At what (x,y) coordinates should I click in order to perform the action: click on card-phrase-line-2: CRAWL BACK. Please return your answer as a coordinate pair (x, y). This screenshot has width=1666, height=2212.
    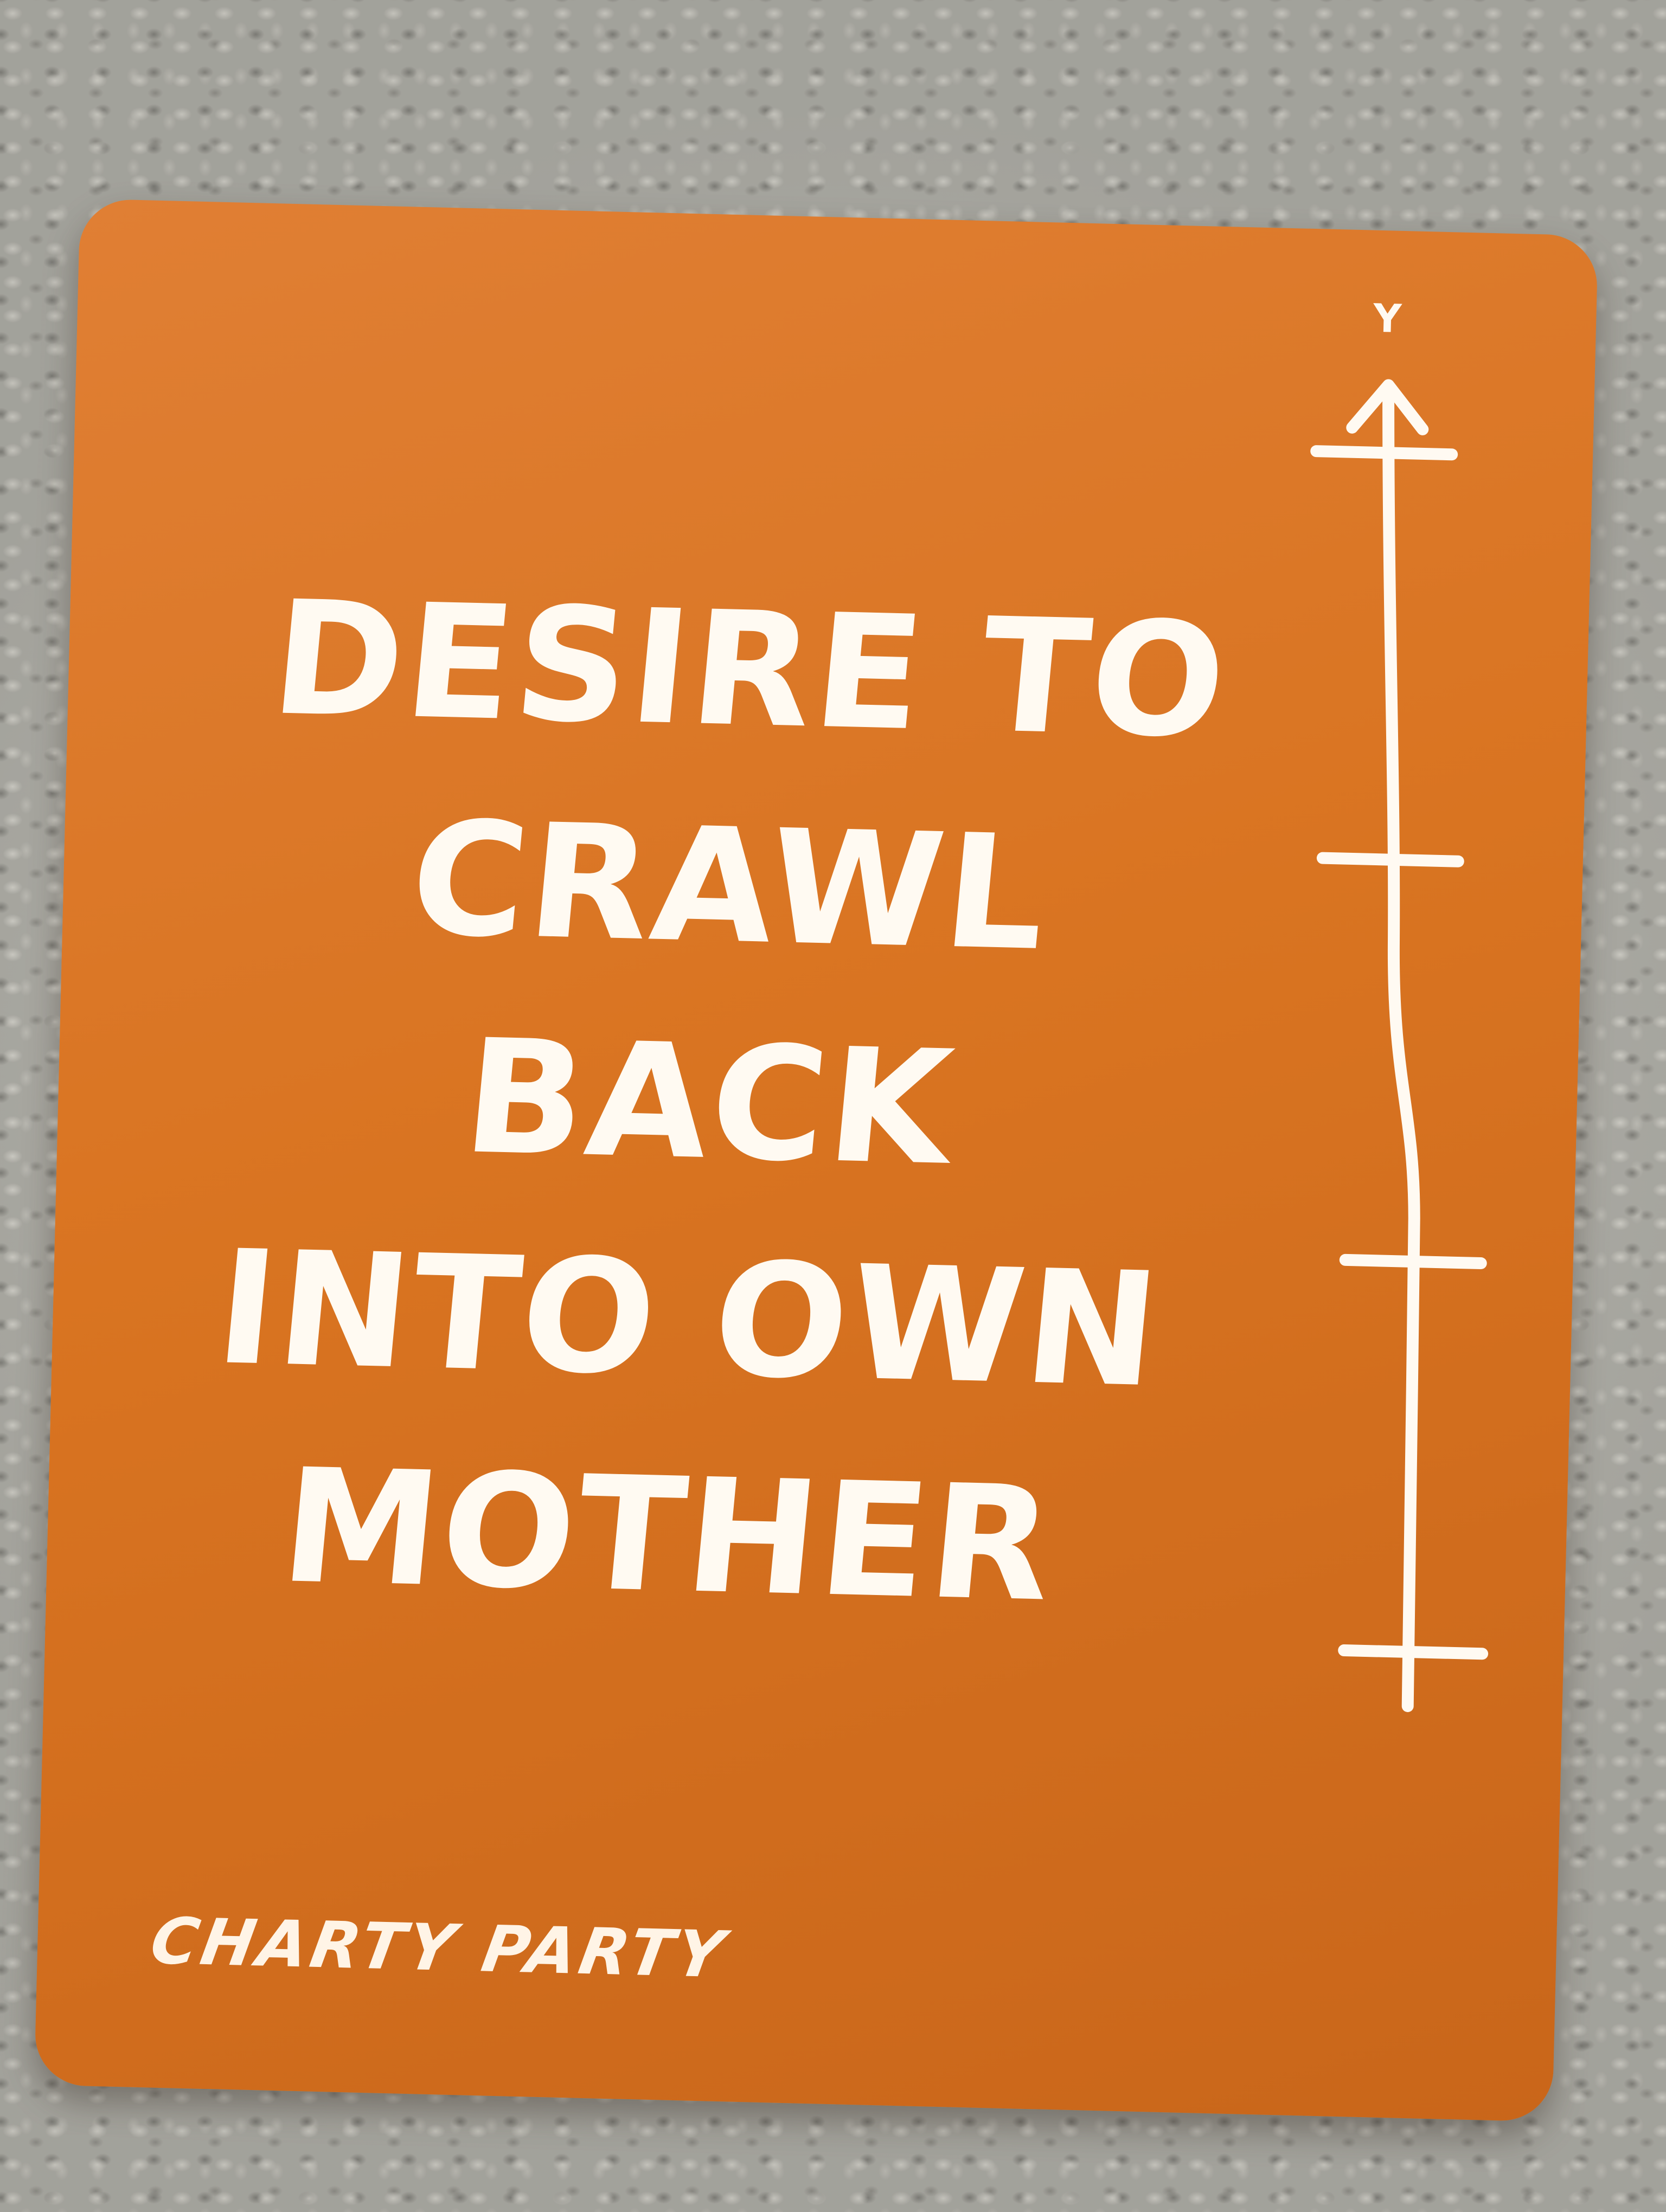
    Looking at the image, I should click on (729, 993).